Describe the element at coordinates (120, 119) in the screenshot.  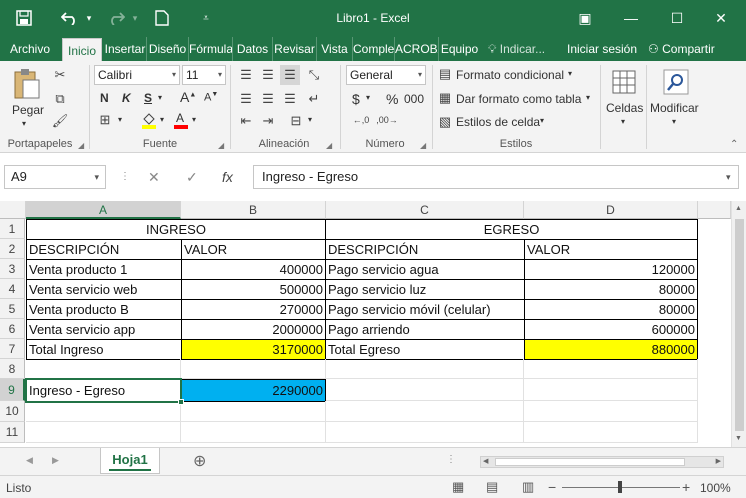
I see `borders-dropdown-icon: ▾` at that location.